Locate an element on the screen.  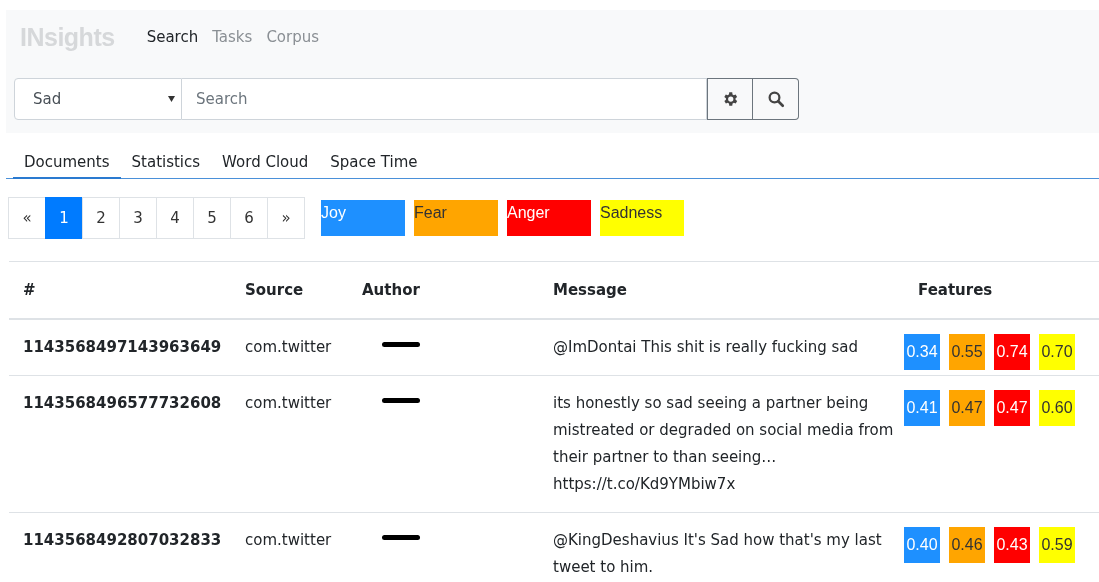
page-link: 4 is located at coordinates (175, 217).